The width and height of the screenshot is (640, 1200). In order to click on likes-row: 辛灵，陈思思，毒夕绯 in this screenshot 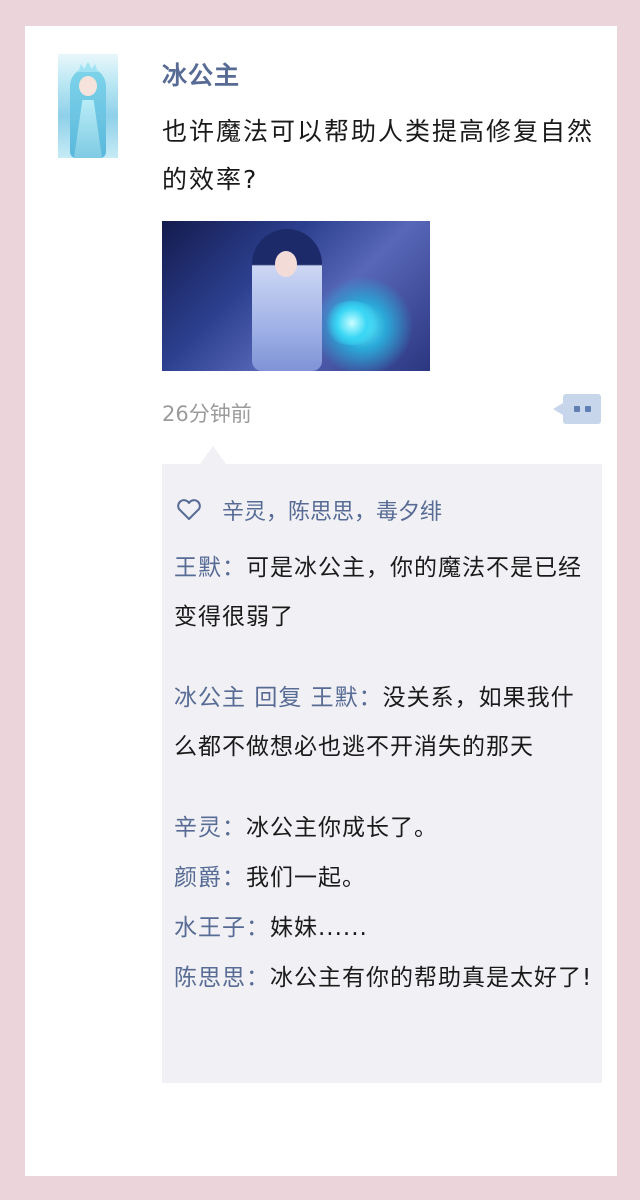, I will do `click(309, 510)`.